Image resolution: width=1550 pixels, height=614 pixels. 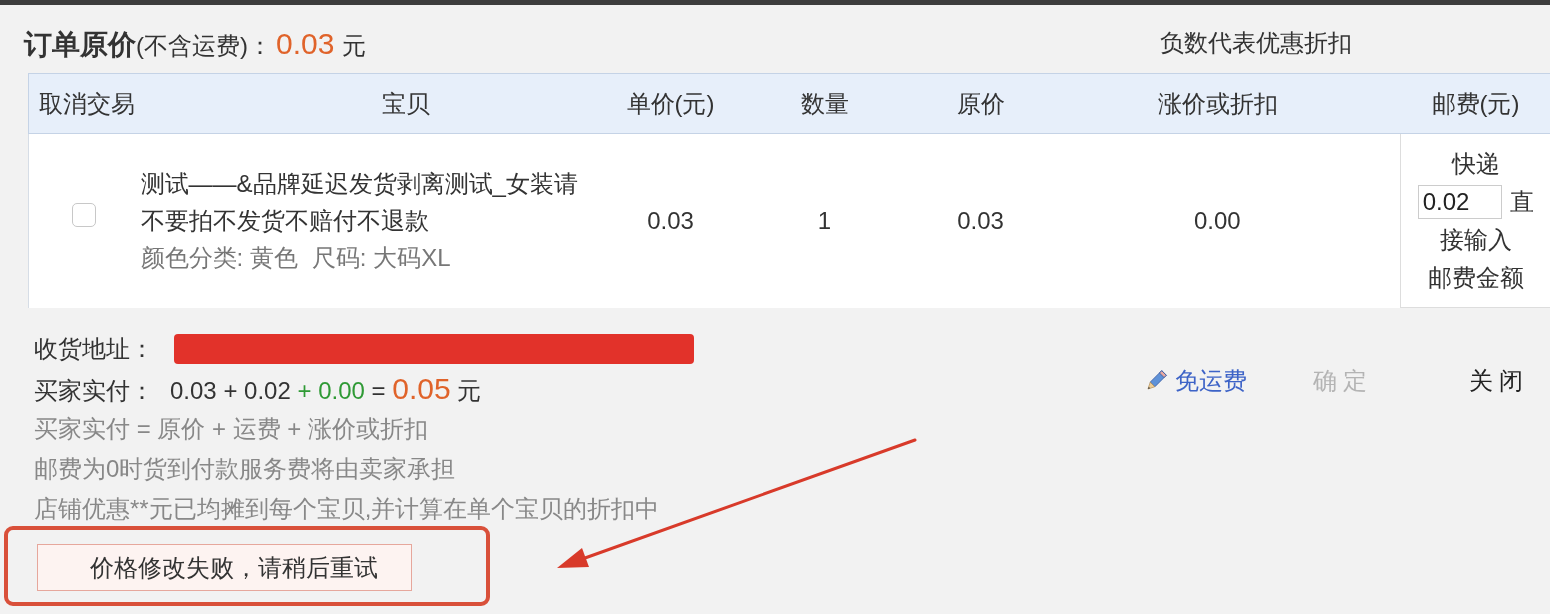 I want to click on shipping-method: 快递, so click(x=1475, y=163).